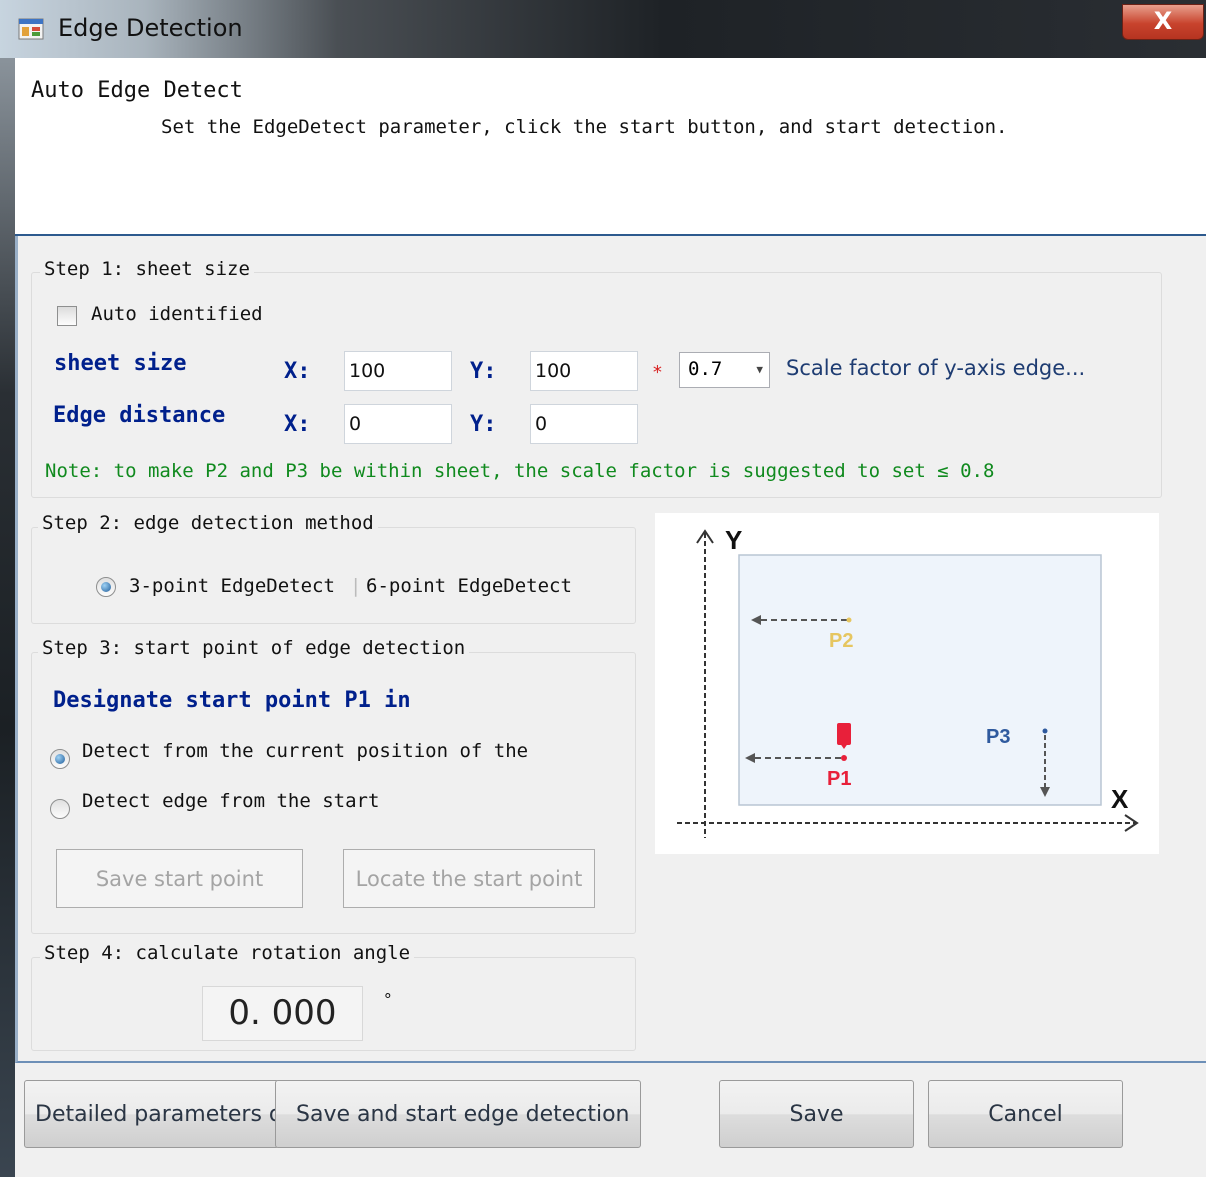 Image resolution: width=1206 pixels, height=1177 pixels. Describe the element at coordinates (60, 809) in the screenshot. I see `radio-from-start` at that location.